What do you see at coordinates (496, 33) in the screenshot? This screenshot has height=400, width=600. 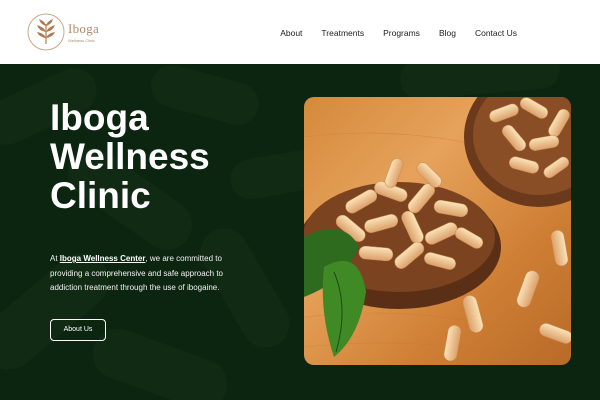 I see `nav-contact-us: Contact Us` at bounding box center [496, 33].